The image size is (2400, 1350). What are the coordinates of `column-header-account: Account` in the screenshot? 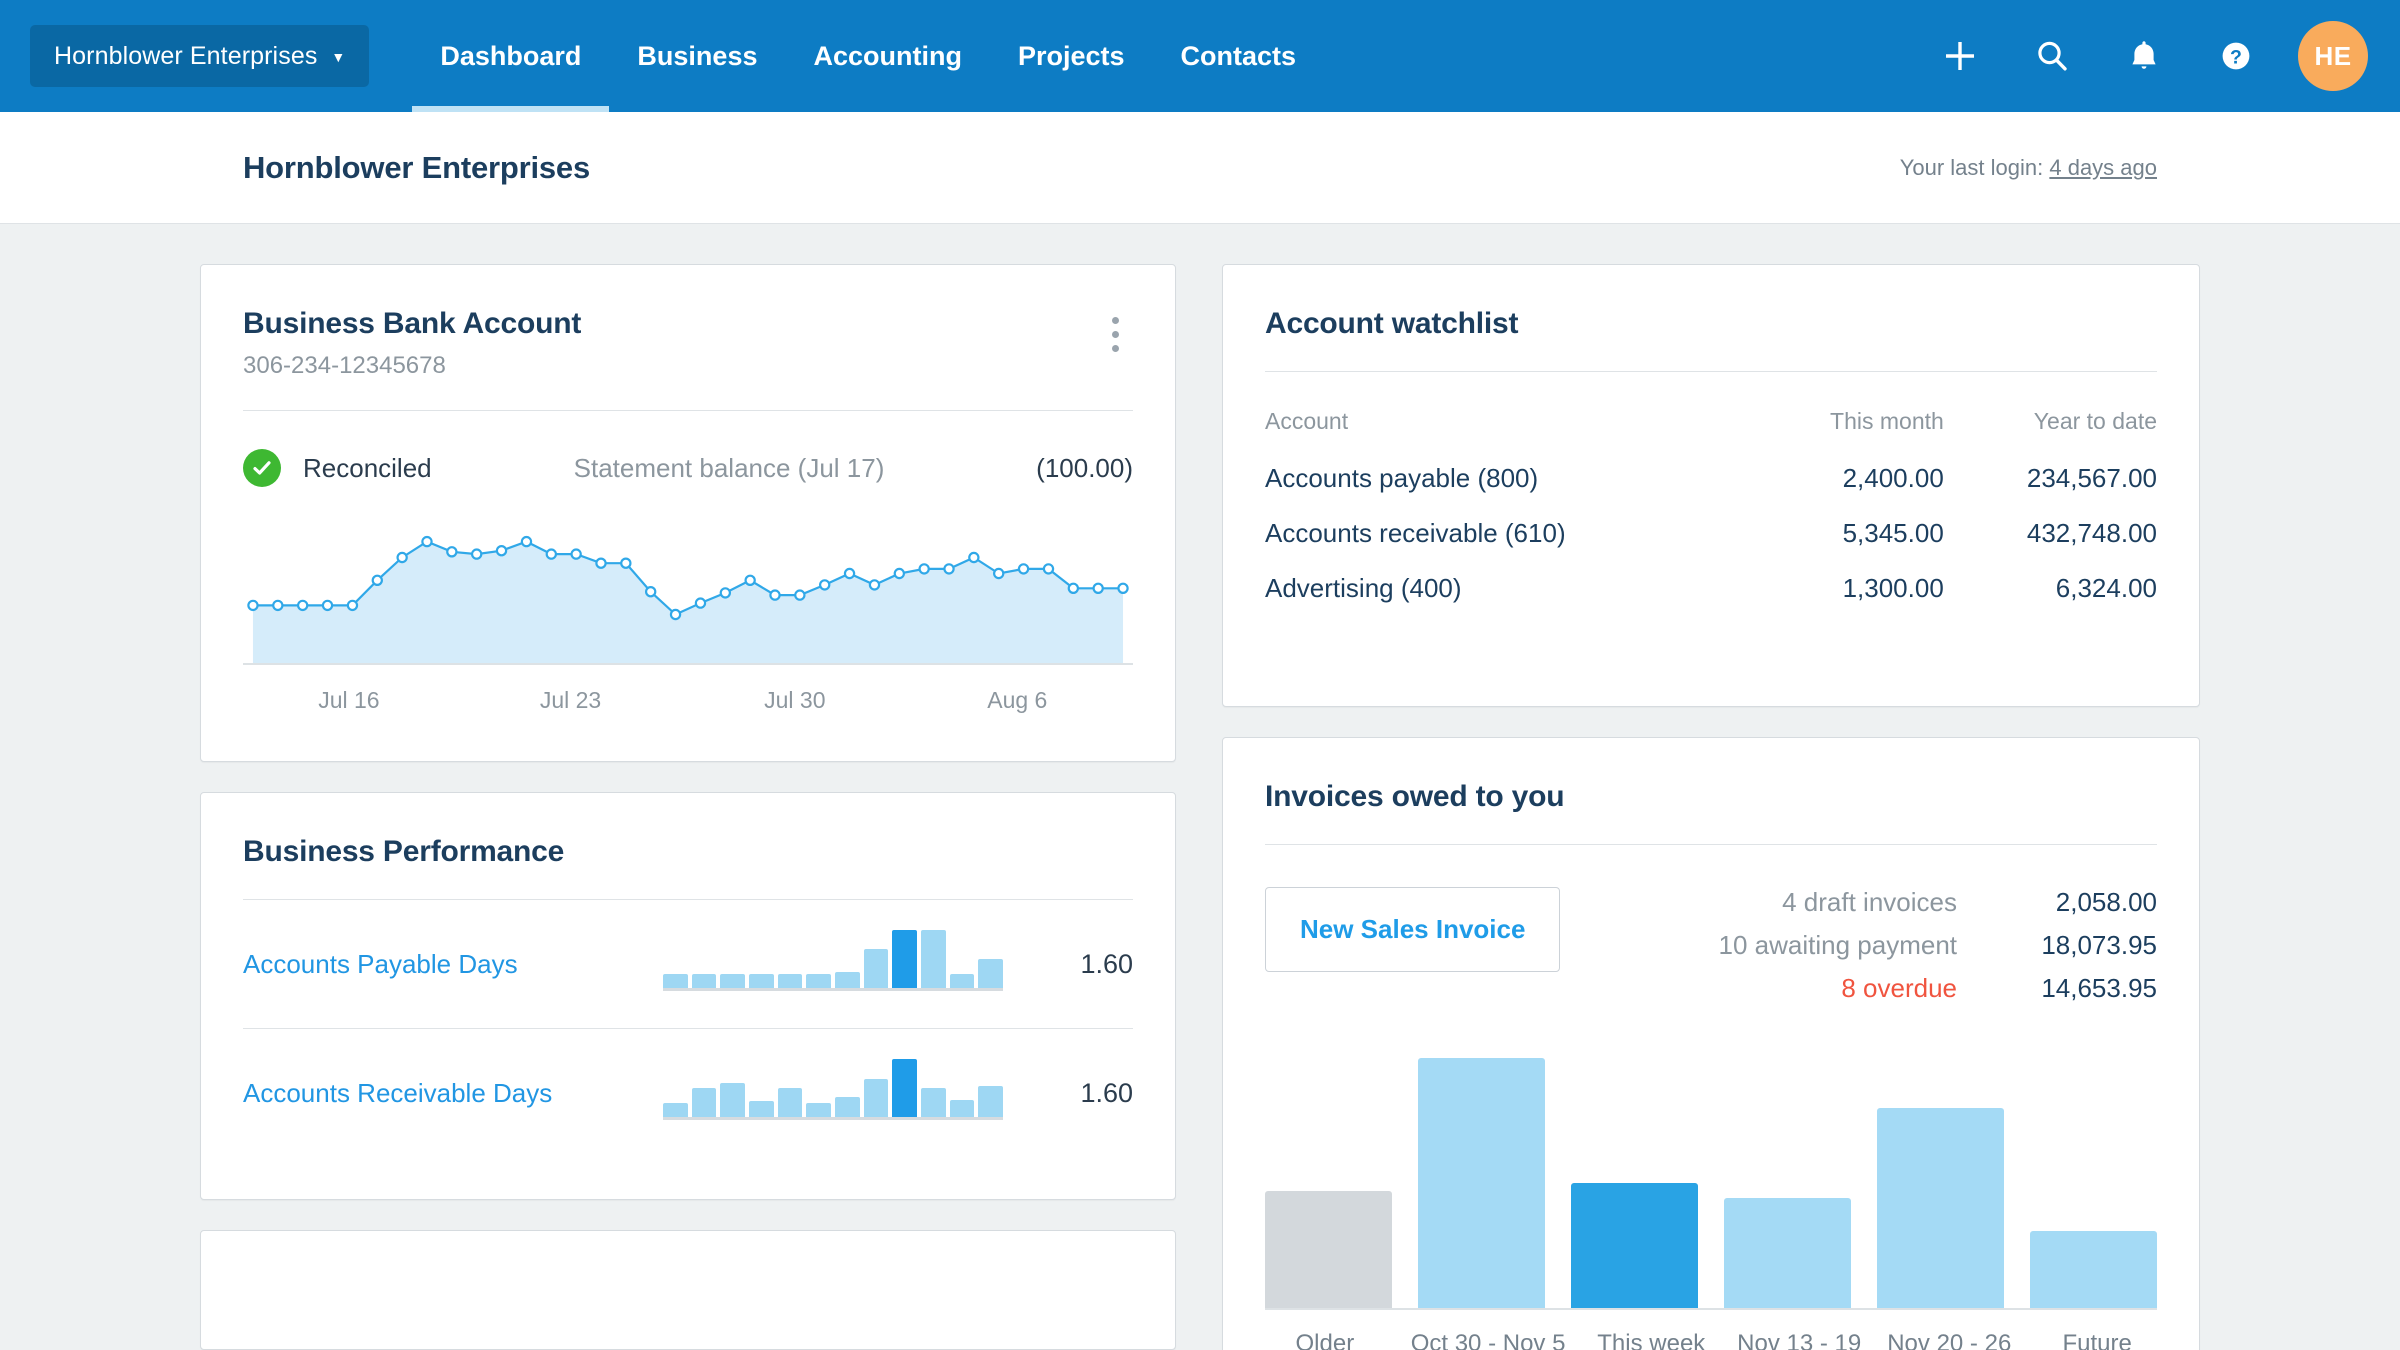 It's located at (1307, 421).